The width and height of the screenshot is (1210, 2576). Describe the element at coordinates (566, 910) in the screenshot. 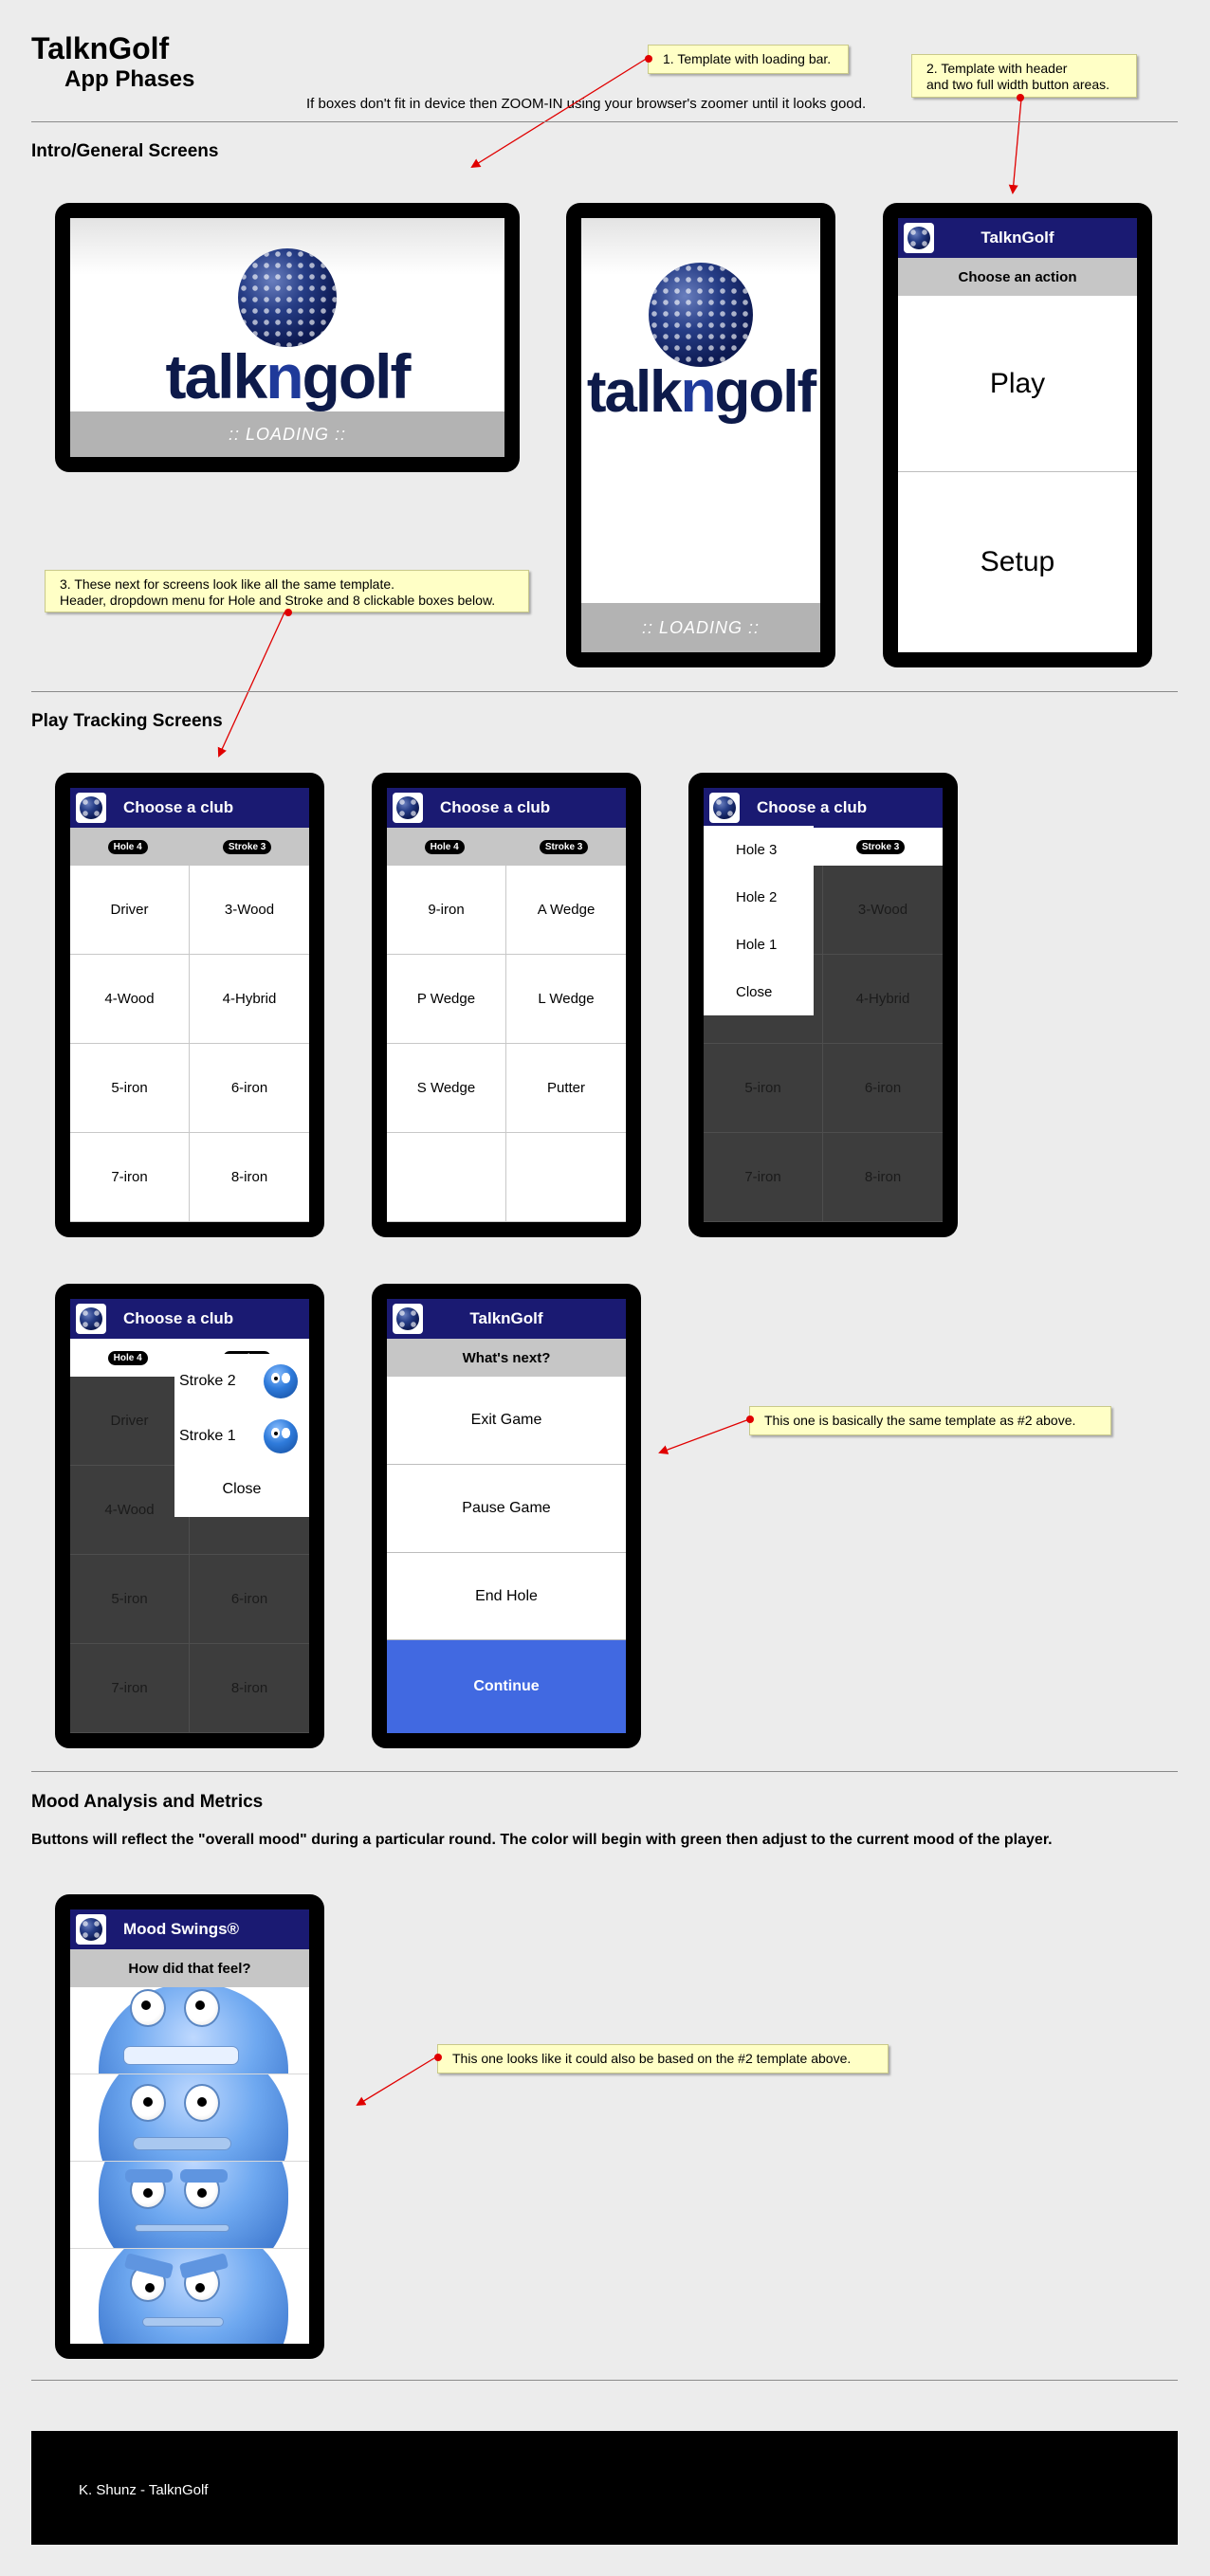

I see `club-button: A Wedge` at that location.